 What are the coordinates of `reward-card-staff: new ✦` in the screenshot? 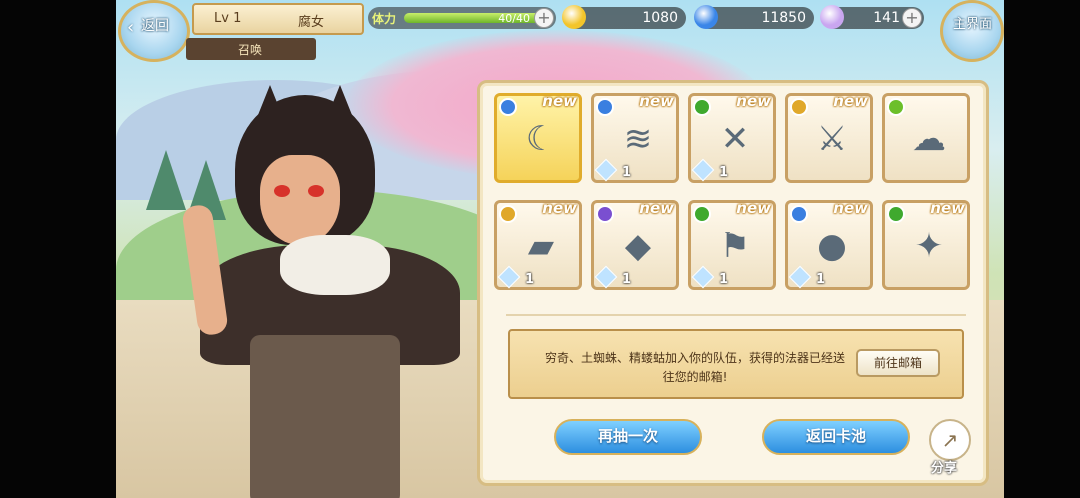 It's located at (926, 244).